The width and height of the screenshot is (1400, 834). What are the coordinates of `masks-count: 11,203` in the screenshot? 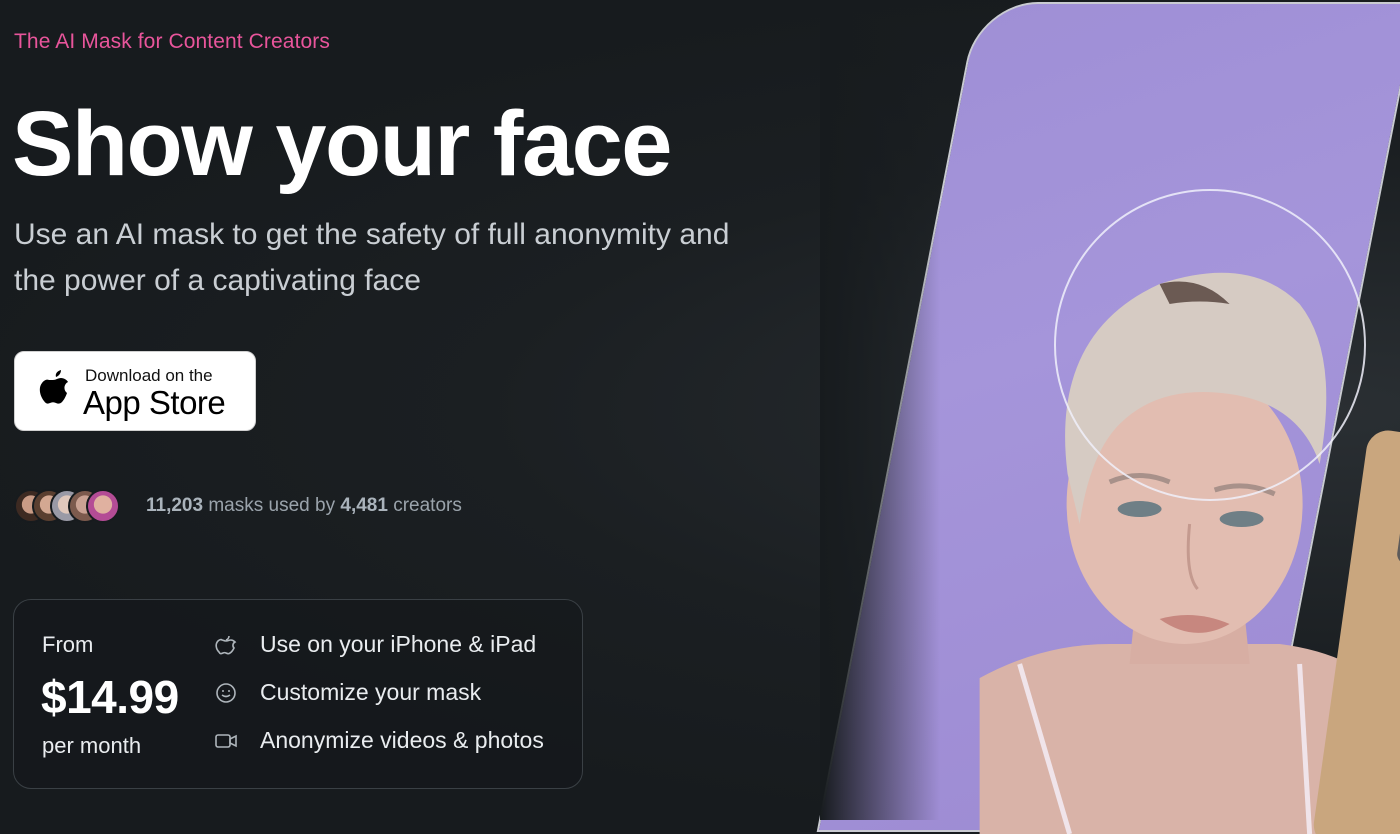 It's located at (175, 505).